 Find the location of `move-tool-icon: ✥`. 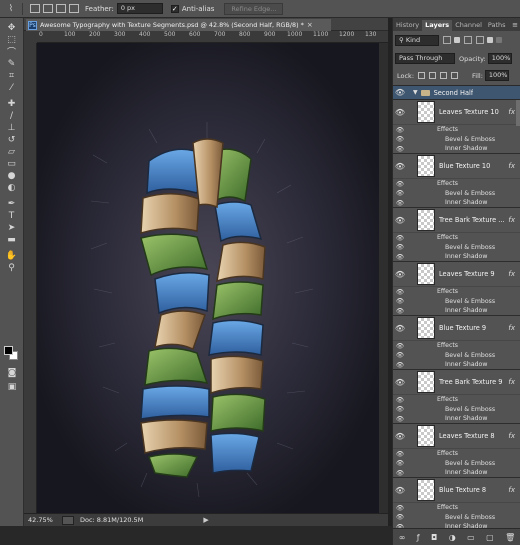

move-tool-icon: ✥ is located at coordinates (12, 27).